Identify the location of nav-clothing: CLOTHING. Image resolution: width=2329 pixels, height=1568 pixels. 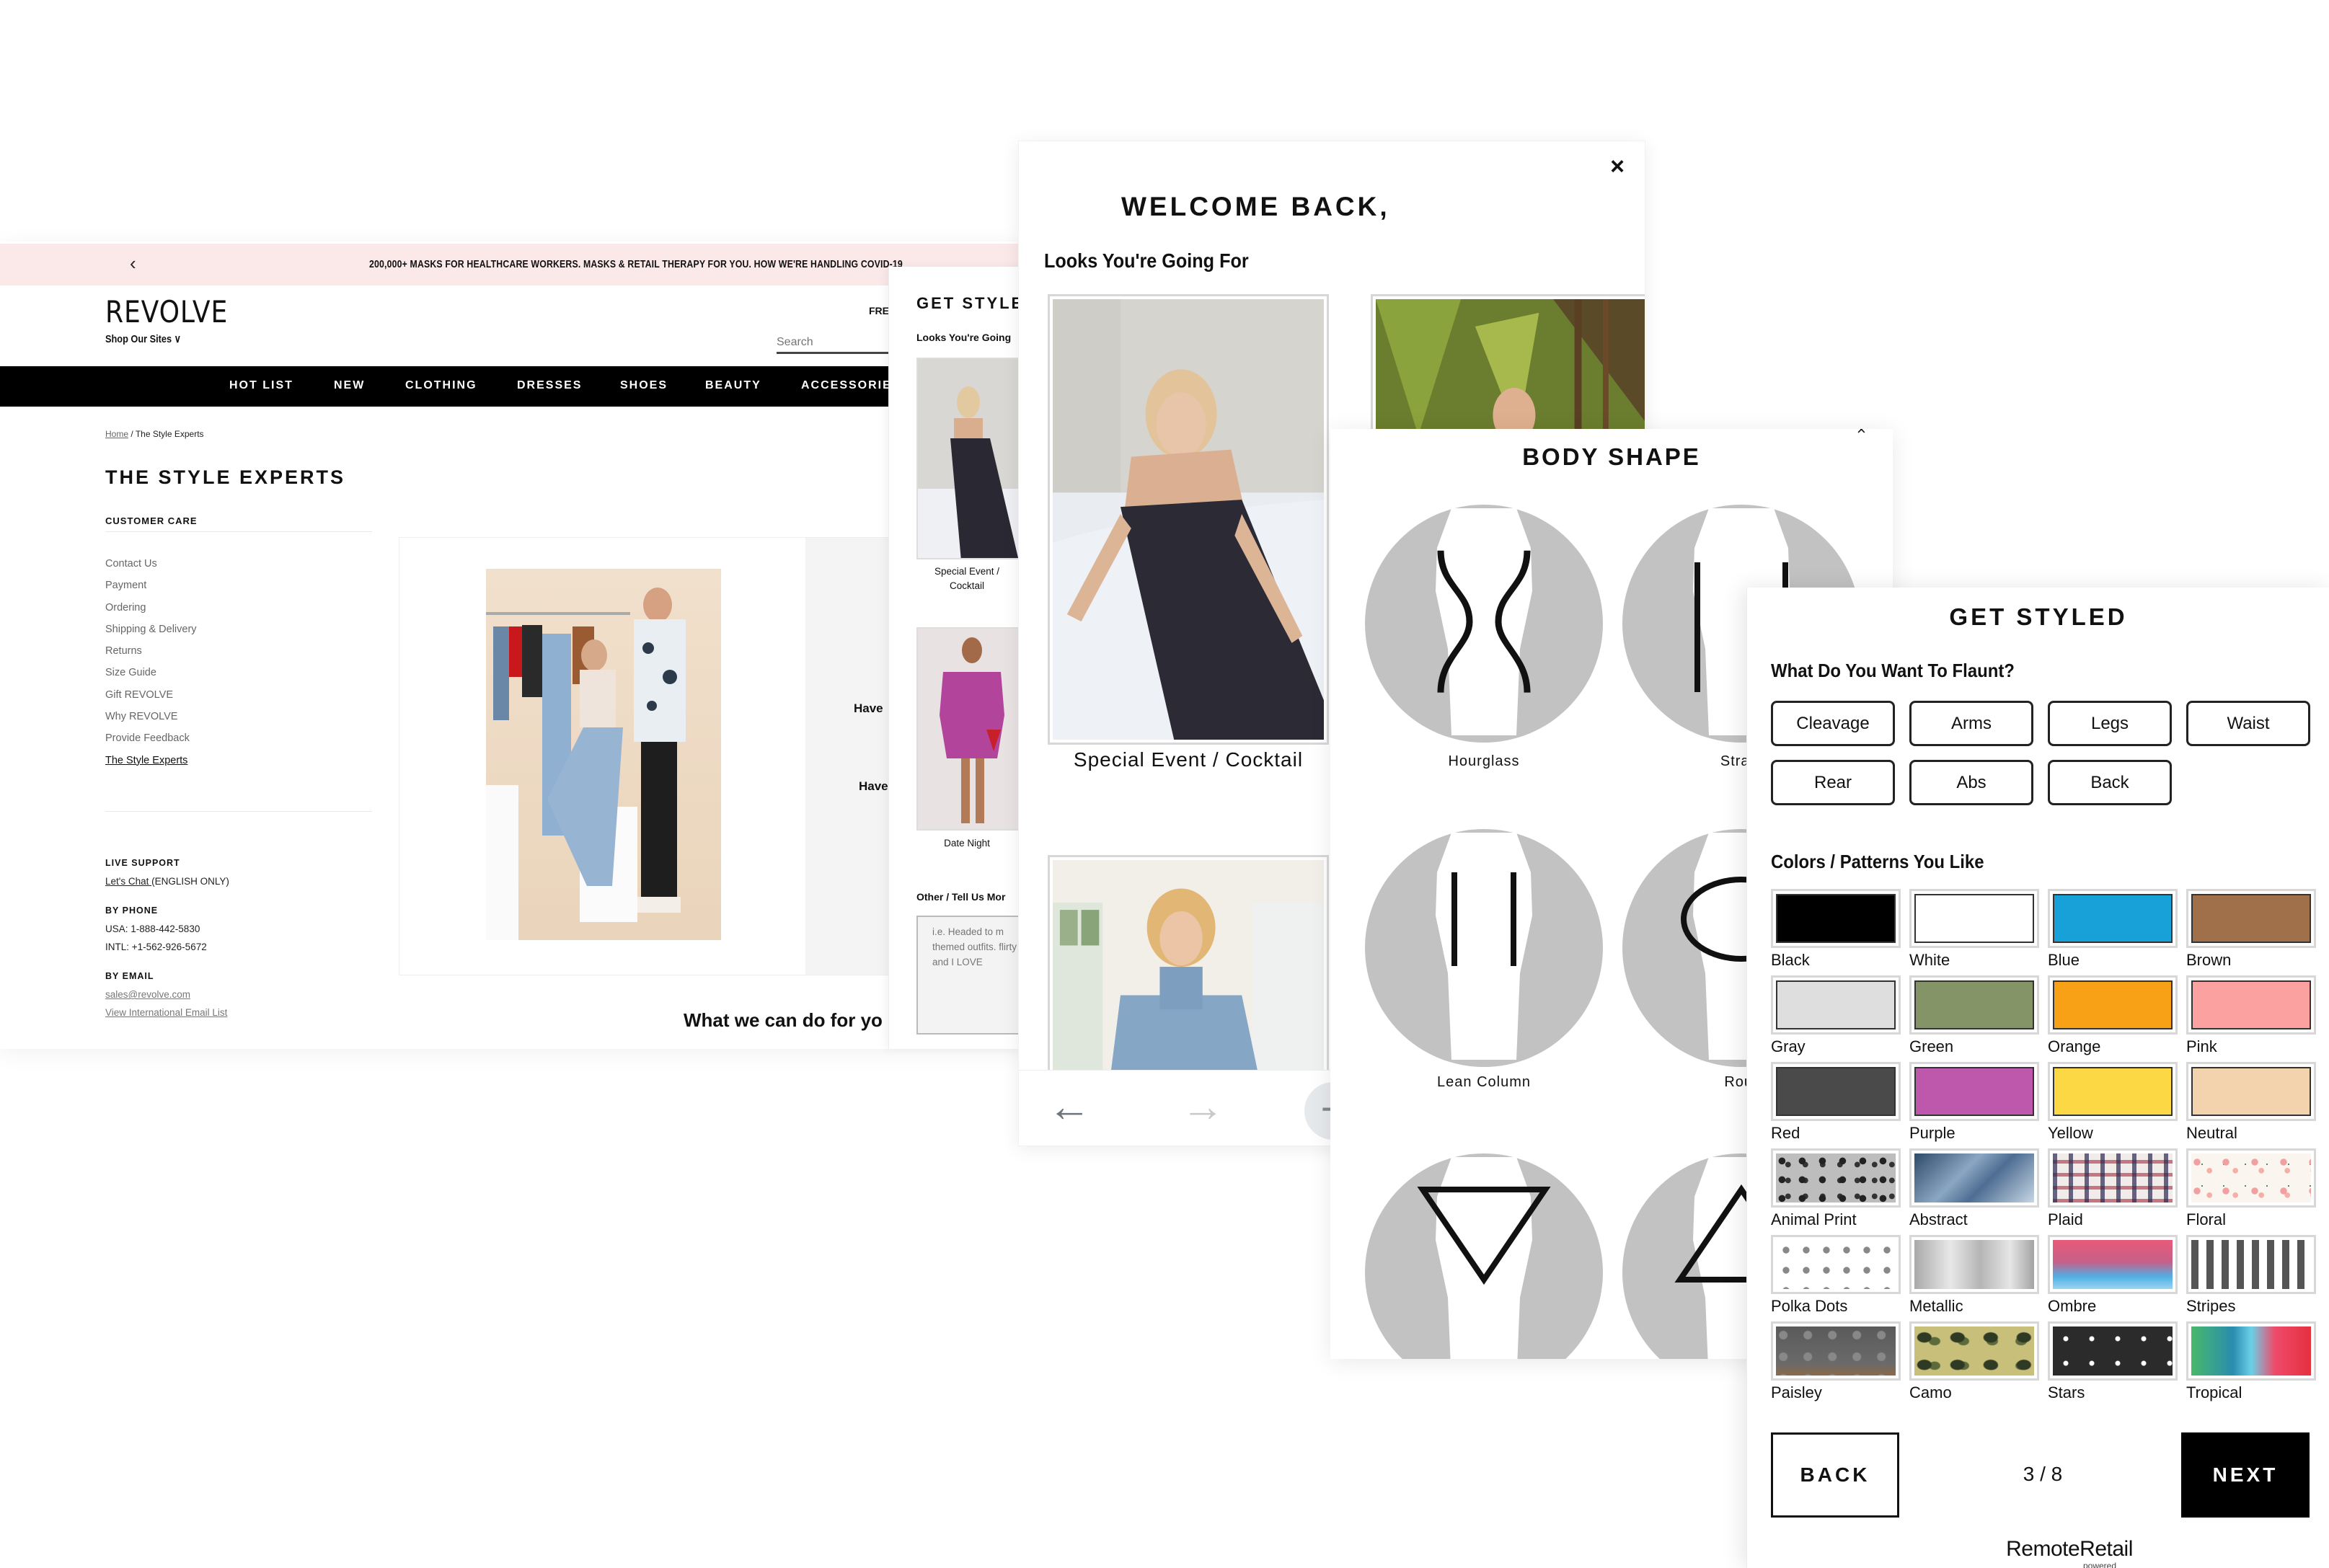
(441, 385).